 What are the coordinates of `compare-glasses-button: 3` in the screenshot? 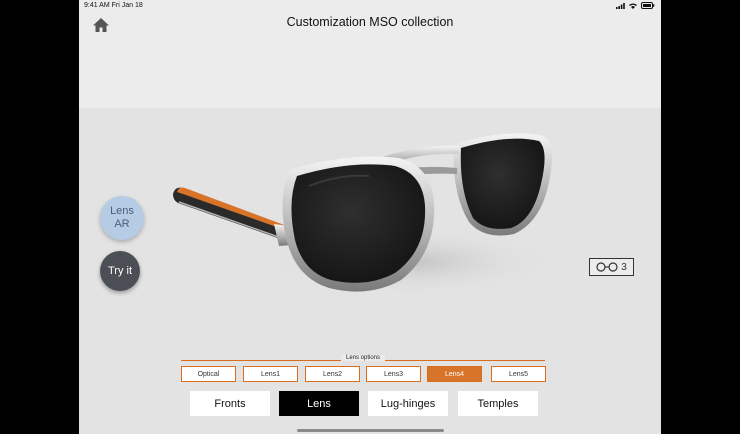 It's located at (611, 267).